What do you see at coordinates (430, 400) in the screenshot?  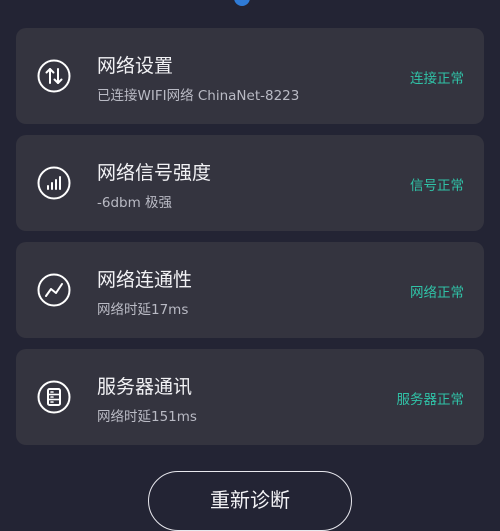 I see `status-badge: 服务器正常` at bounding box center [430, 400].